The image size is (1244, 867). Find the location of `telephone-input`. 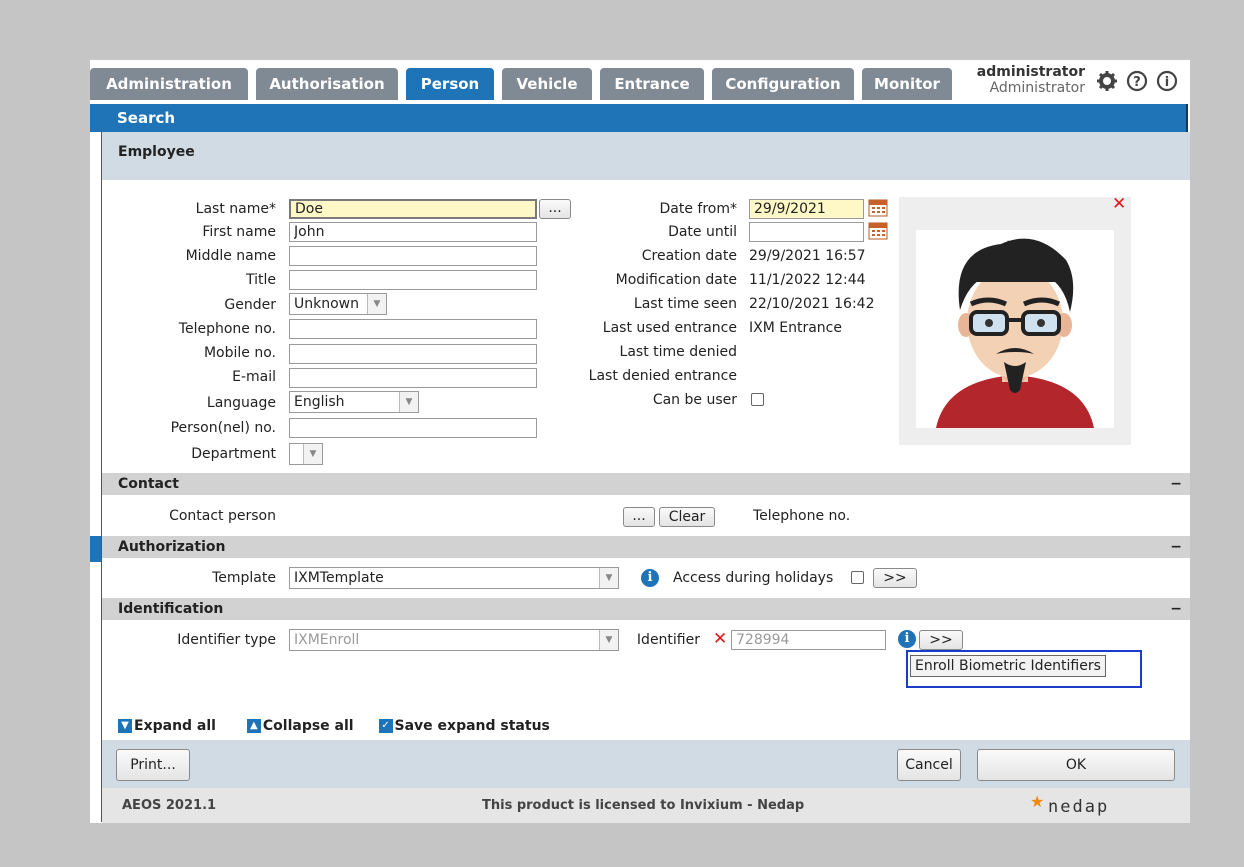

telephone-input is located at coordinates (413, 329).